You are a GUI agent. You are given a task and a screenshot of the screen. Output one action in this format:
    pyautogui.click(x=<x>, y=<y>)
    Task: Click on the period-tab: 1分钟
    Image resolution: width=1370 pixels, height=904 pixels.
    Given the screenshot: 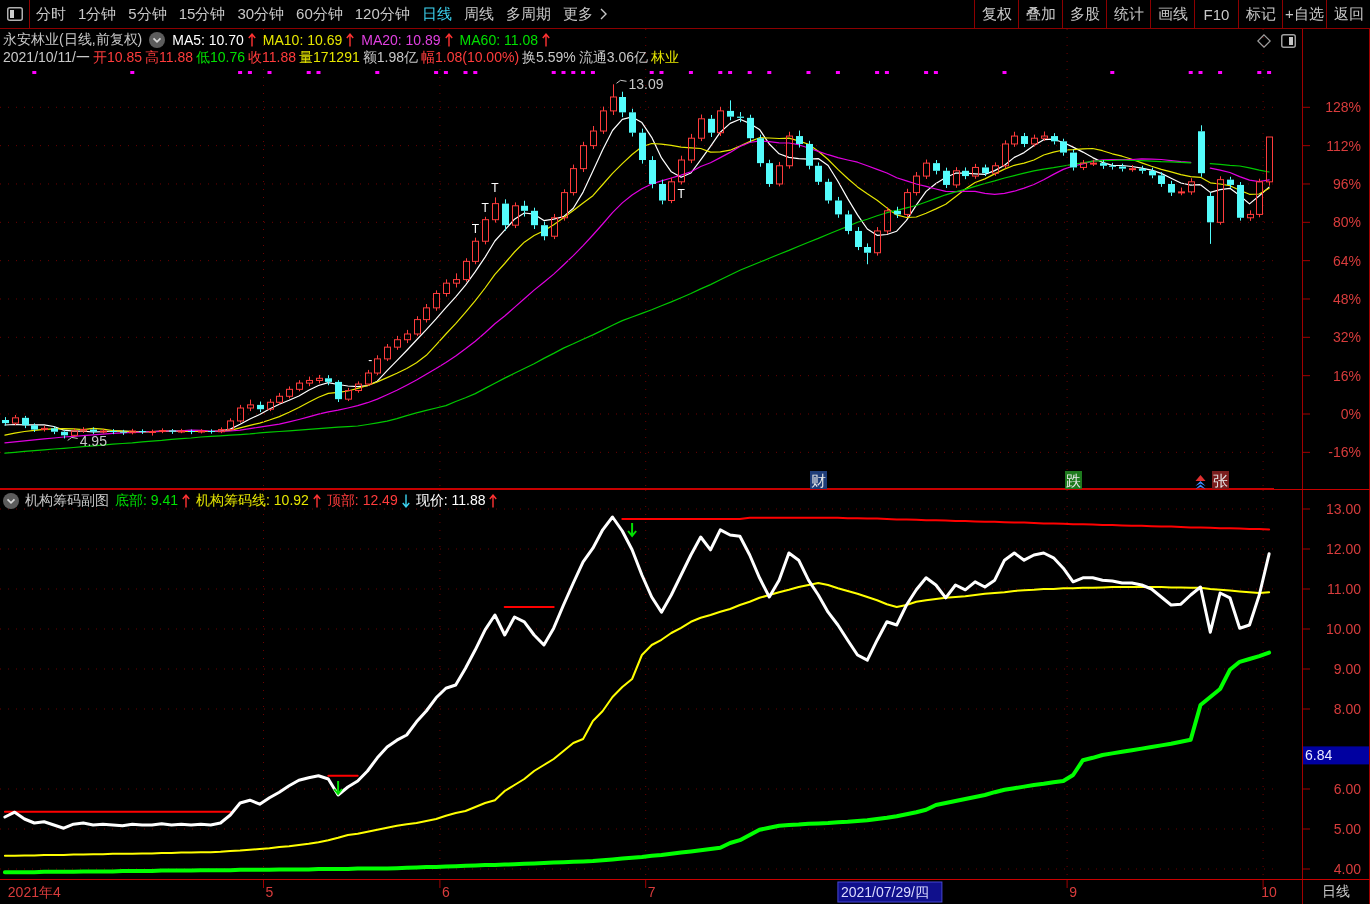 What is the action you would take?
    pyautogui.click(x=97, y=14)
    